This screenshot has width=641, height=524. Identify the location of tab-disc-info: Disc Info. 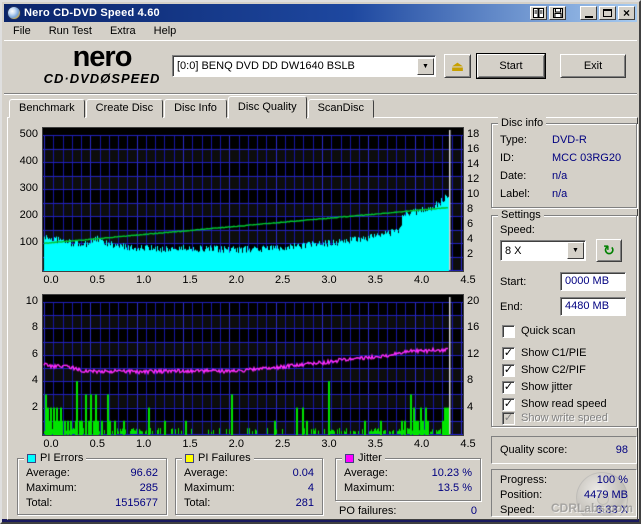
(195, 108).